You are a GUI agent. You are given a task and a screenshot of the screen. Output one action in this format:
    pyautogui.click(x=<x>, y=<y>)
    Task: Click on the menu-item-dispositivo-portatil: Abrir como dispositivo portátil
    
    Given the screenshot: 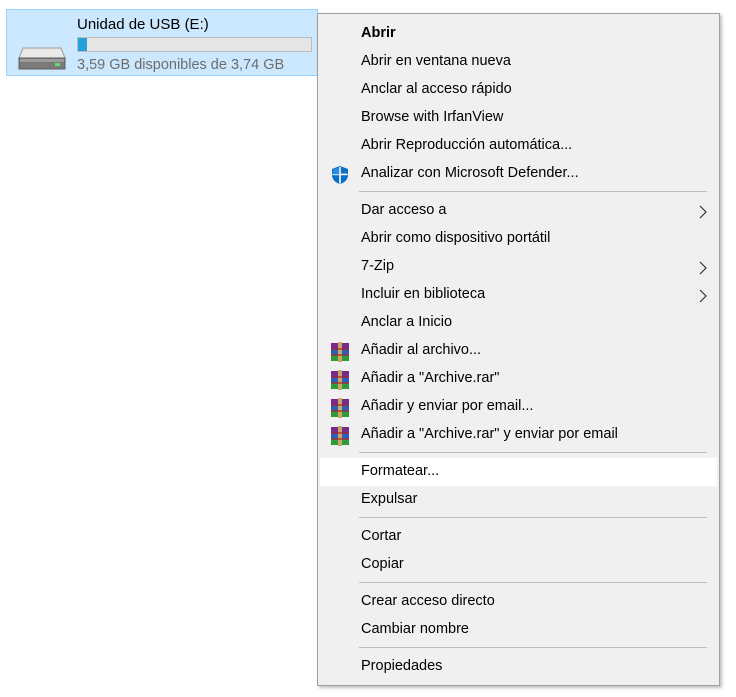 What is the action you would take?
    pyautogui.click(x=518, y=239)
    